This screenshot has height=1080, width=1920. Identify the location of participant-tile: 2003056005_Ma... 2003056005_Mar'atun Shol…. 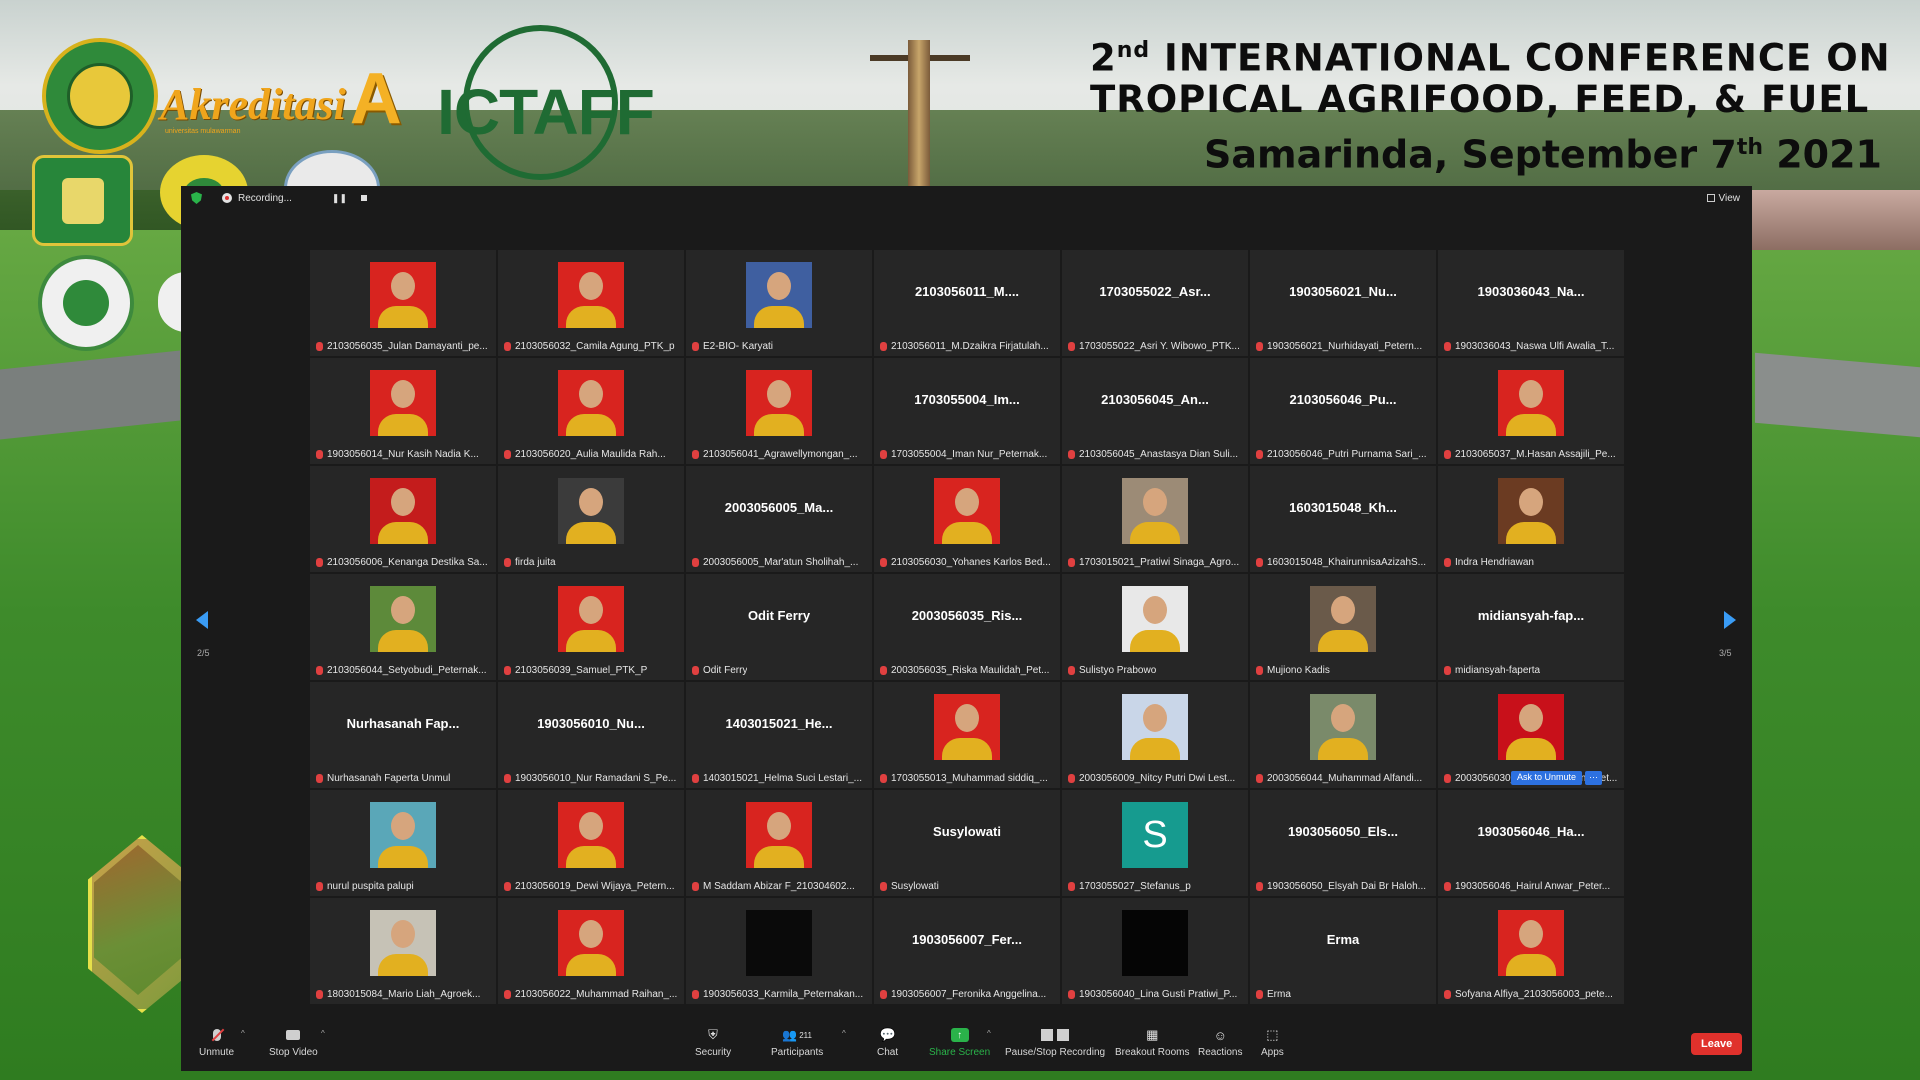
(779, 519).